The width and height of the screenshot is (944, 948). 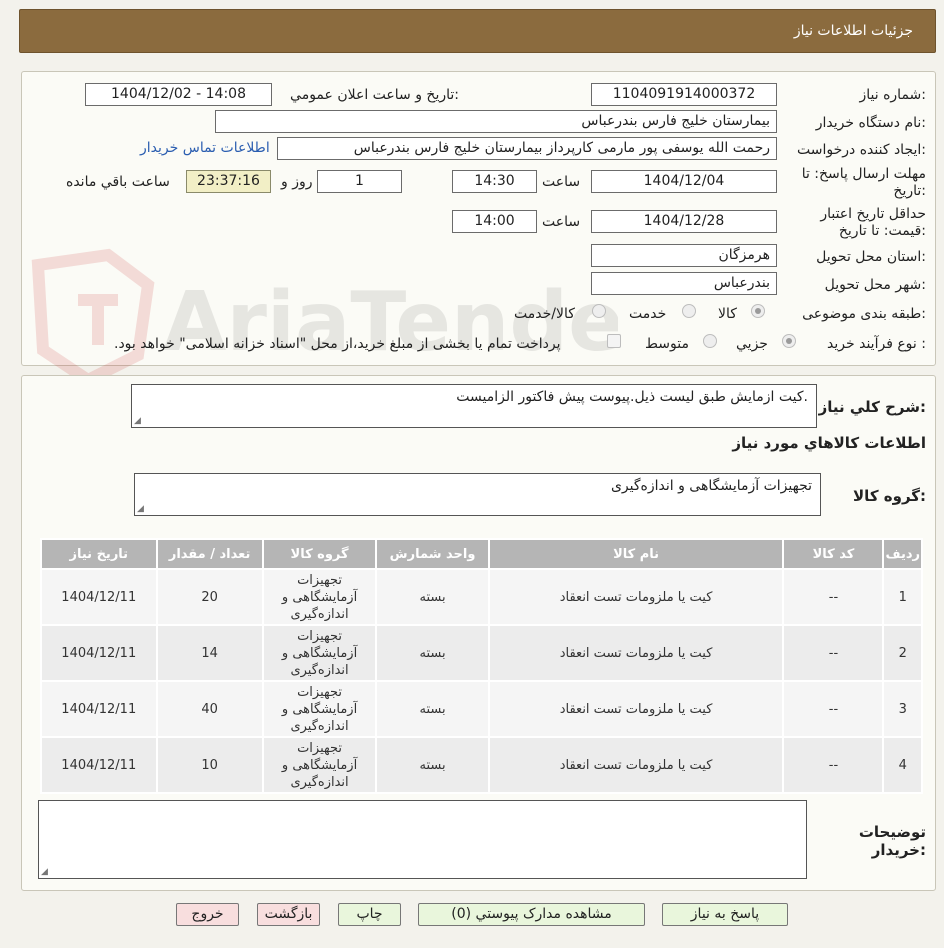 I want to click on process-medium-label: متوسط, so click(x=667, y=344).